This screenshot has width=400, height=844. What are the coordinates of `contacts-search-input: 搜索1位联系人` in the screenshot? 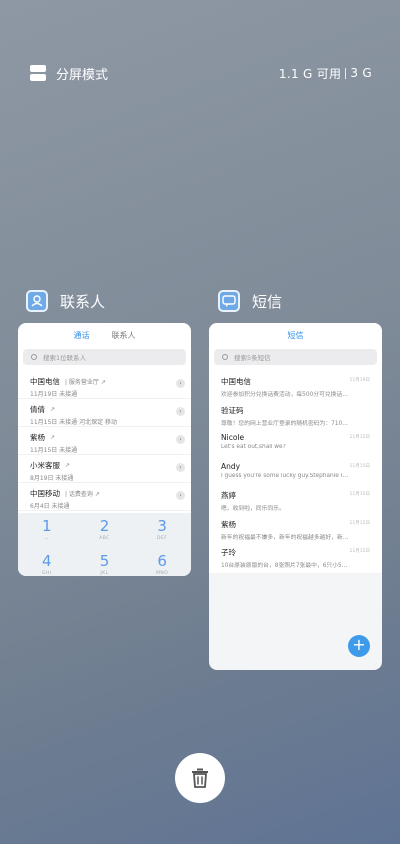 It's located at (104, 357).